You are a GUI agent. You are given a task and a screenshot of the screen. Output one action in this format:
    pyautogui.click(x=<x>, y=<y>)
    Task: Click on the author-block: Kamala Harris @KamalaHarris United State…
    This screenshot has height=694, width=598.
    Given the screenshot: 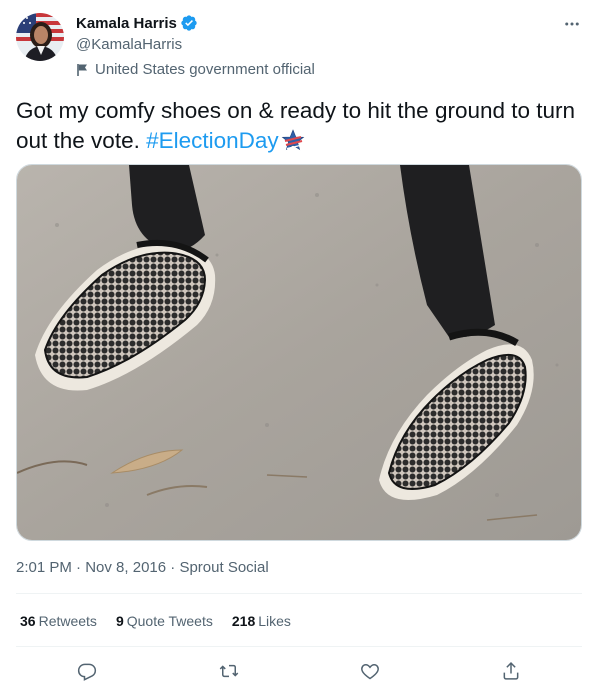 What is the action you would take?
    pyautogui.click(x=195, y=46)
    